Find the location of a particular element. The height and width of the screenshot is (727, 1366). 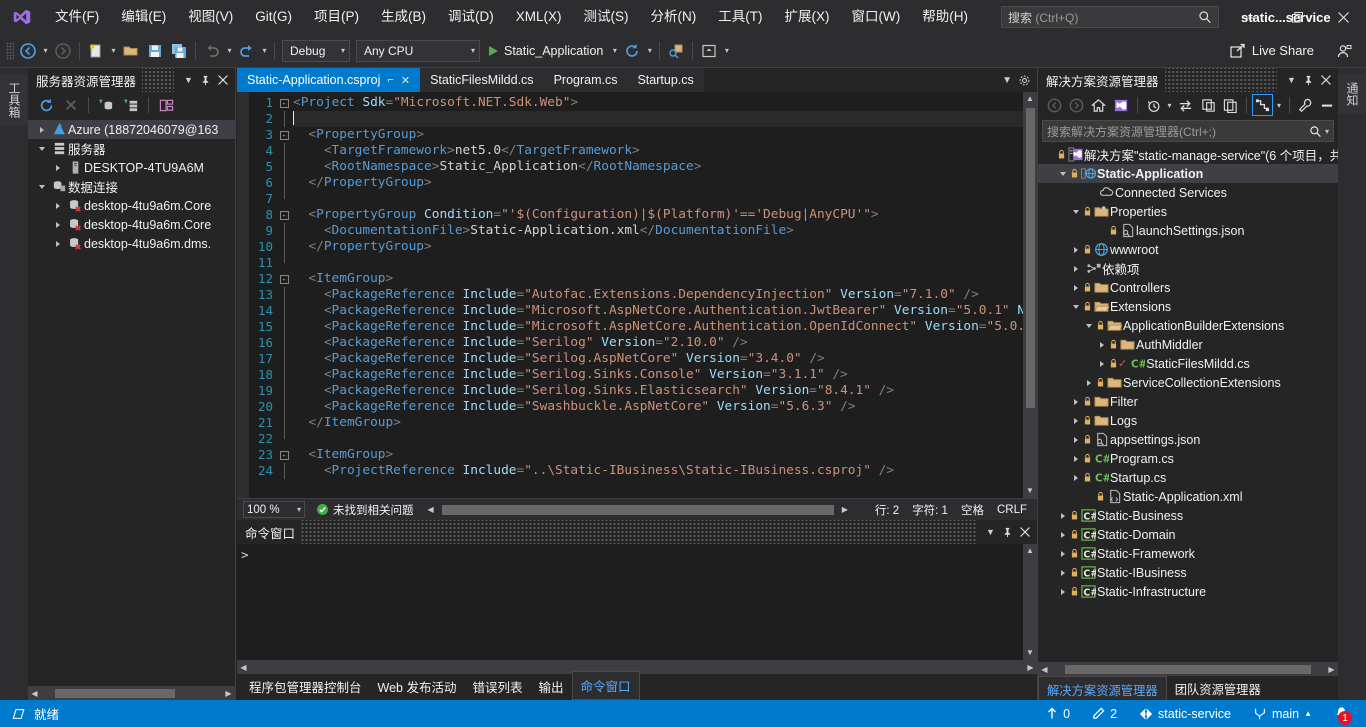

solution-explorer-tab-bar: 解决方案资源管理器 团队资源管理器 is located at coordinates (1188, 688).